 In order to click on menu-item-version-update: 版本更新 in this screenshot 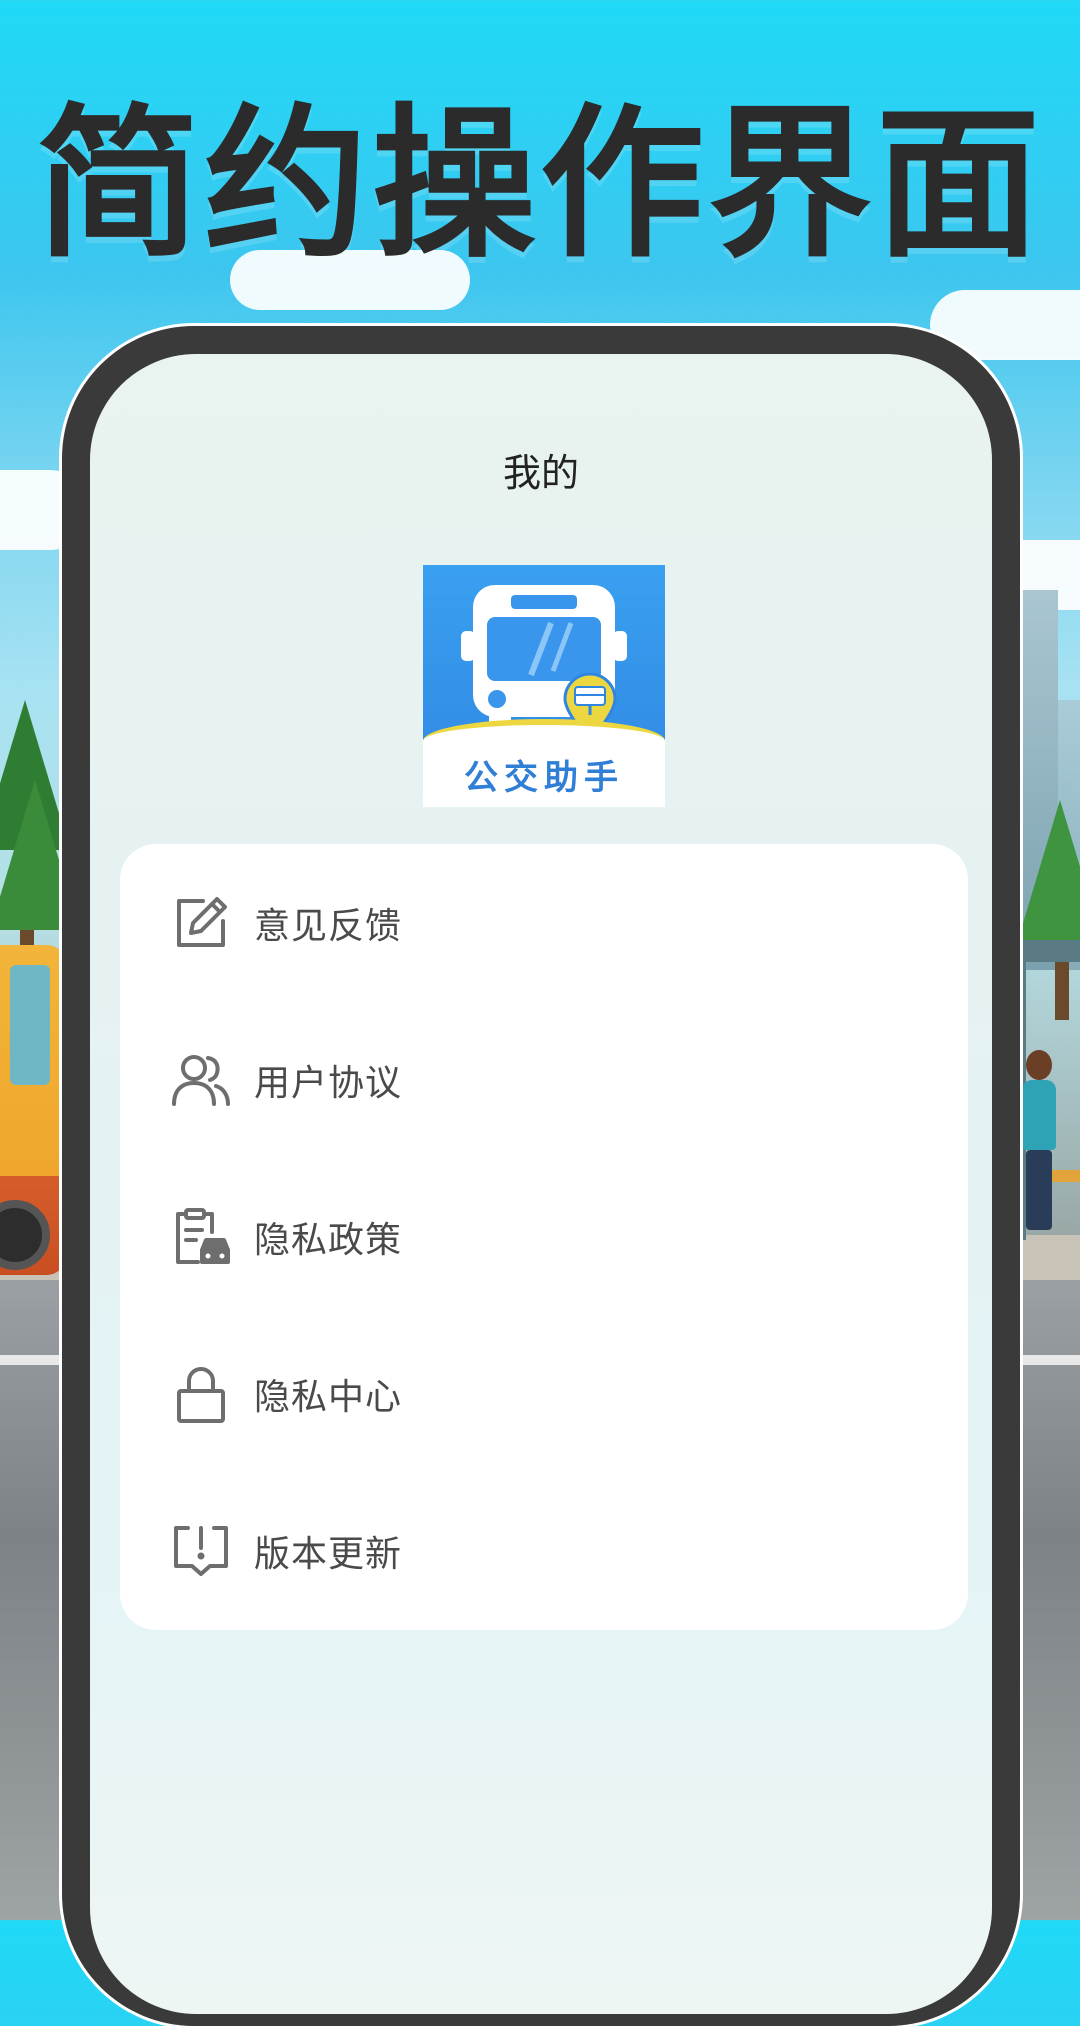, I will do `click(544, 1550)`.